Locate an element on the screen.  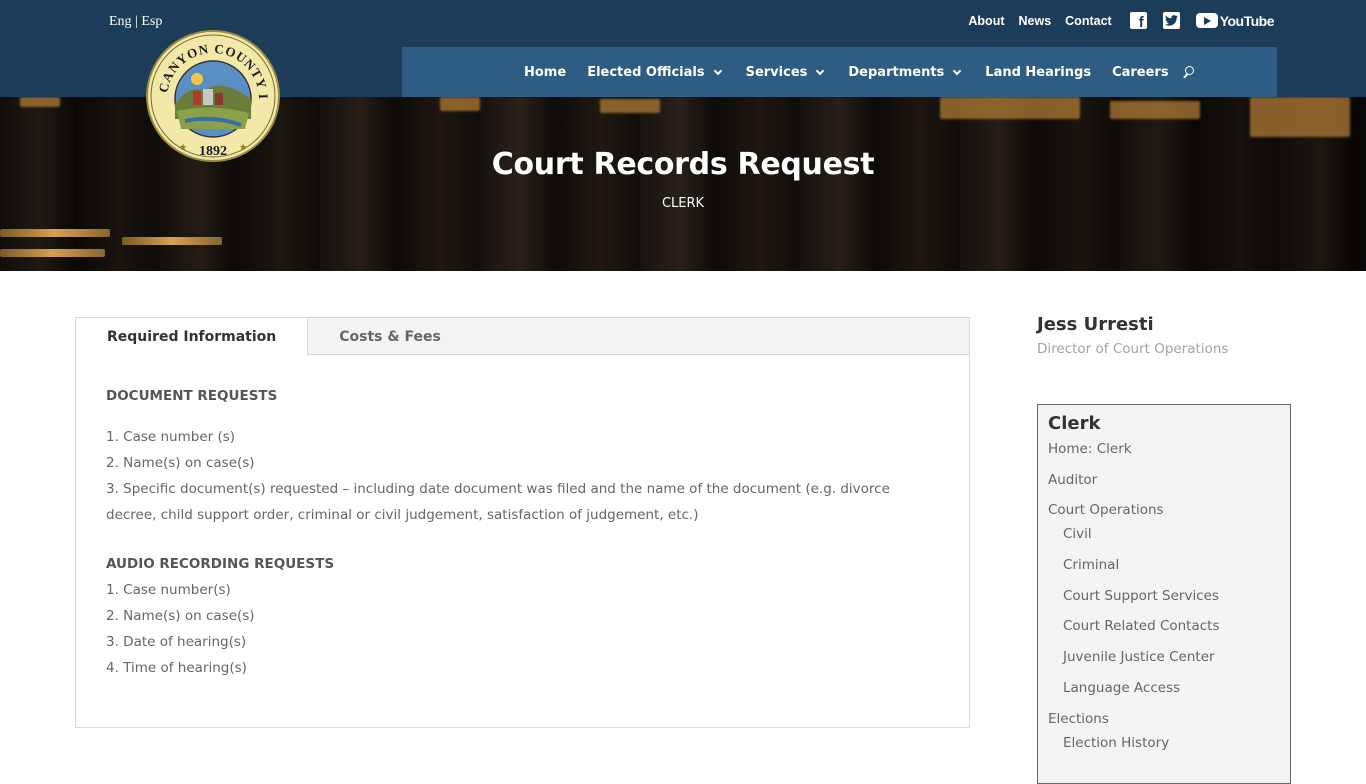
tab-bar: Required Information Costs & Fees is located at coordinates (522, 337).